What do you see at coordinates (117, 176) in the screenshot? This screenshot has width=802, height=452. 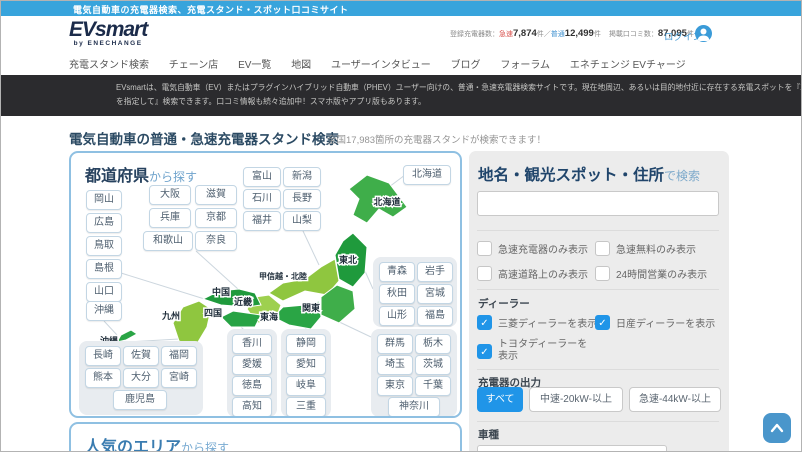 I see `prefecture-heading-strong: 都道府県` at bounding box center [117, 176].